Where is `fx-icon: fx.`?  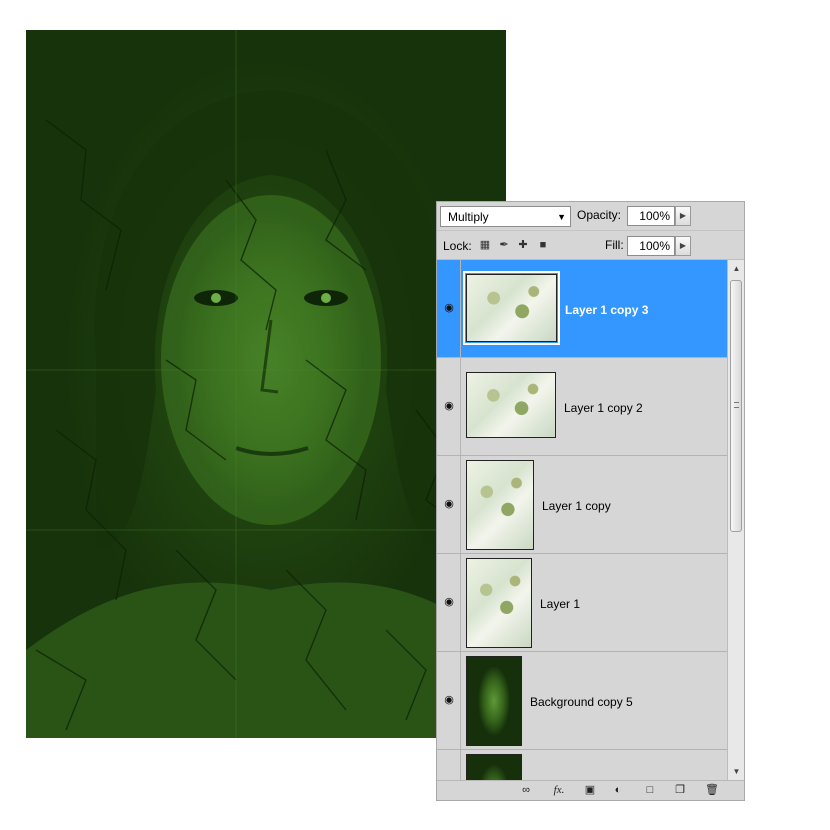
fx-icon: fx. is located at coordinates (559, 790).